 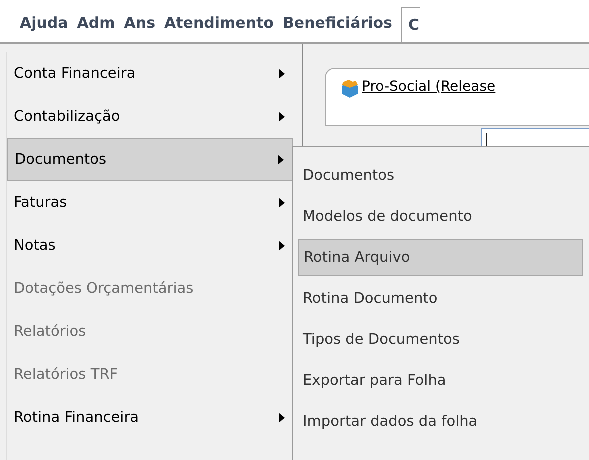 What do you see at coordinates (440, 257) in the screenshot?
I see `submenu-item: Rotina Arquivo` at bounding box center [440, 257].